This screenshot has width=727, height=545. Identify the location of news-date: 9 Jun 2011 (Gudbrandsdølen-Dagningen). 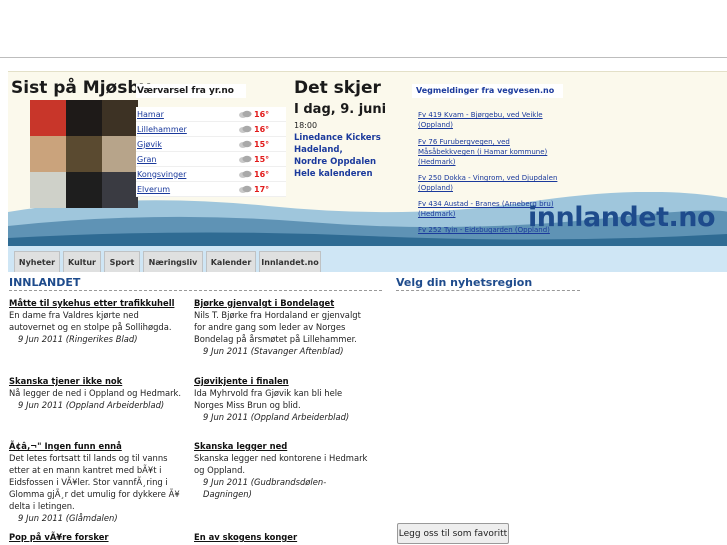
(265, 488).